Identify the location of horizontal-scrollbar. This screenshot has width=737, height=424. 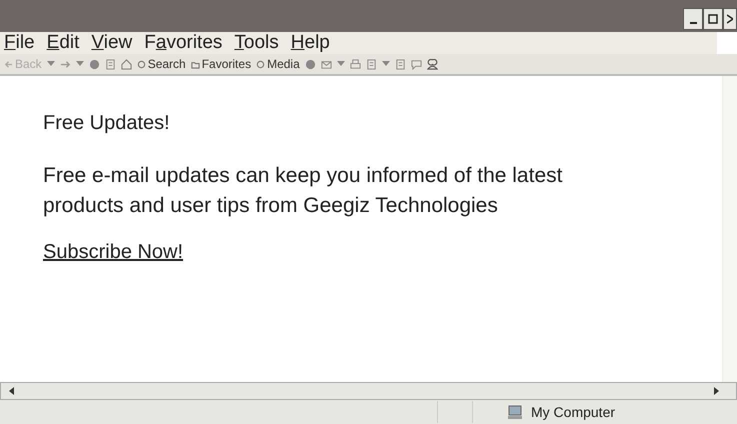
(368, 391).